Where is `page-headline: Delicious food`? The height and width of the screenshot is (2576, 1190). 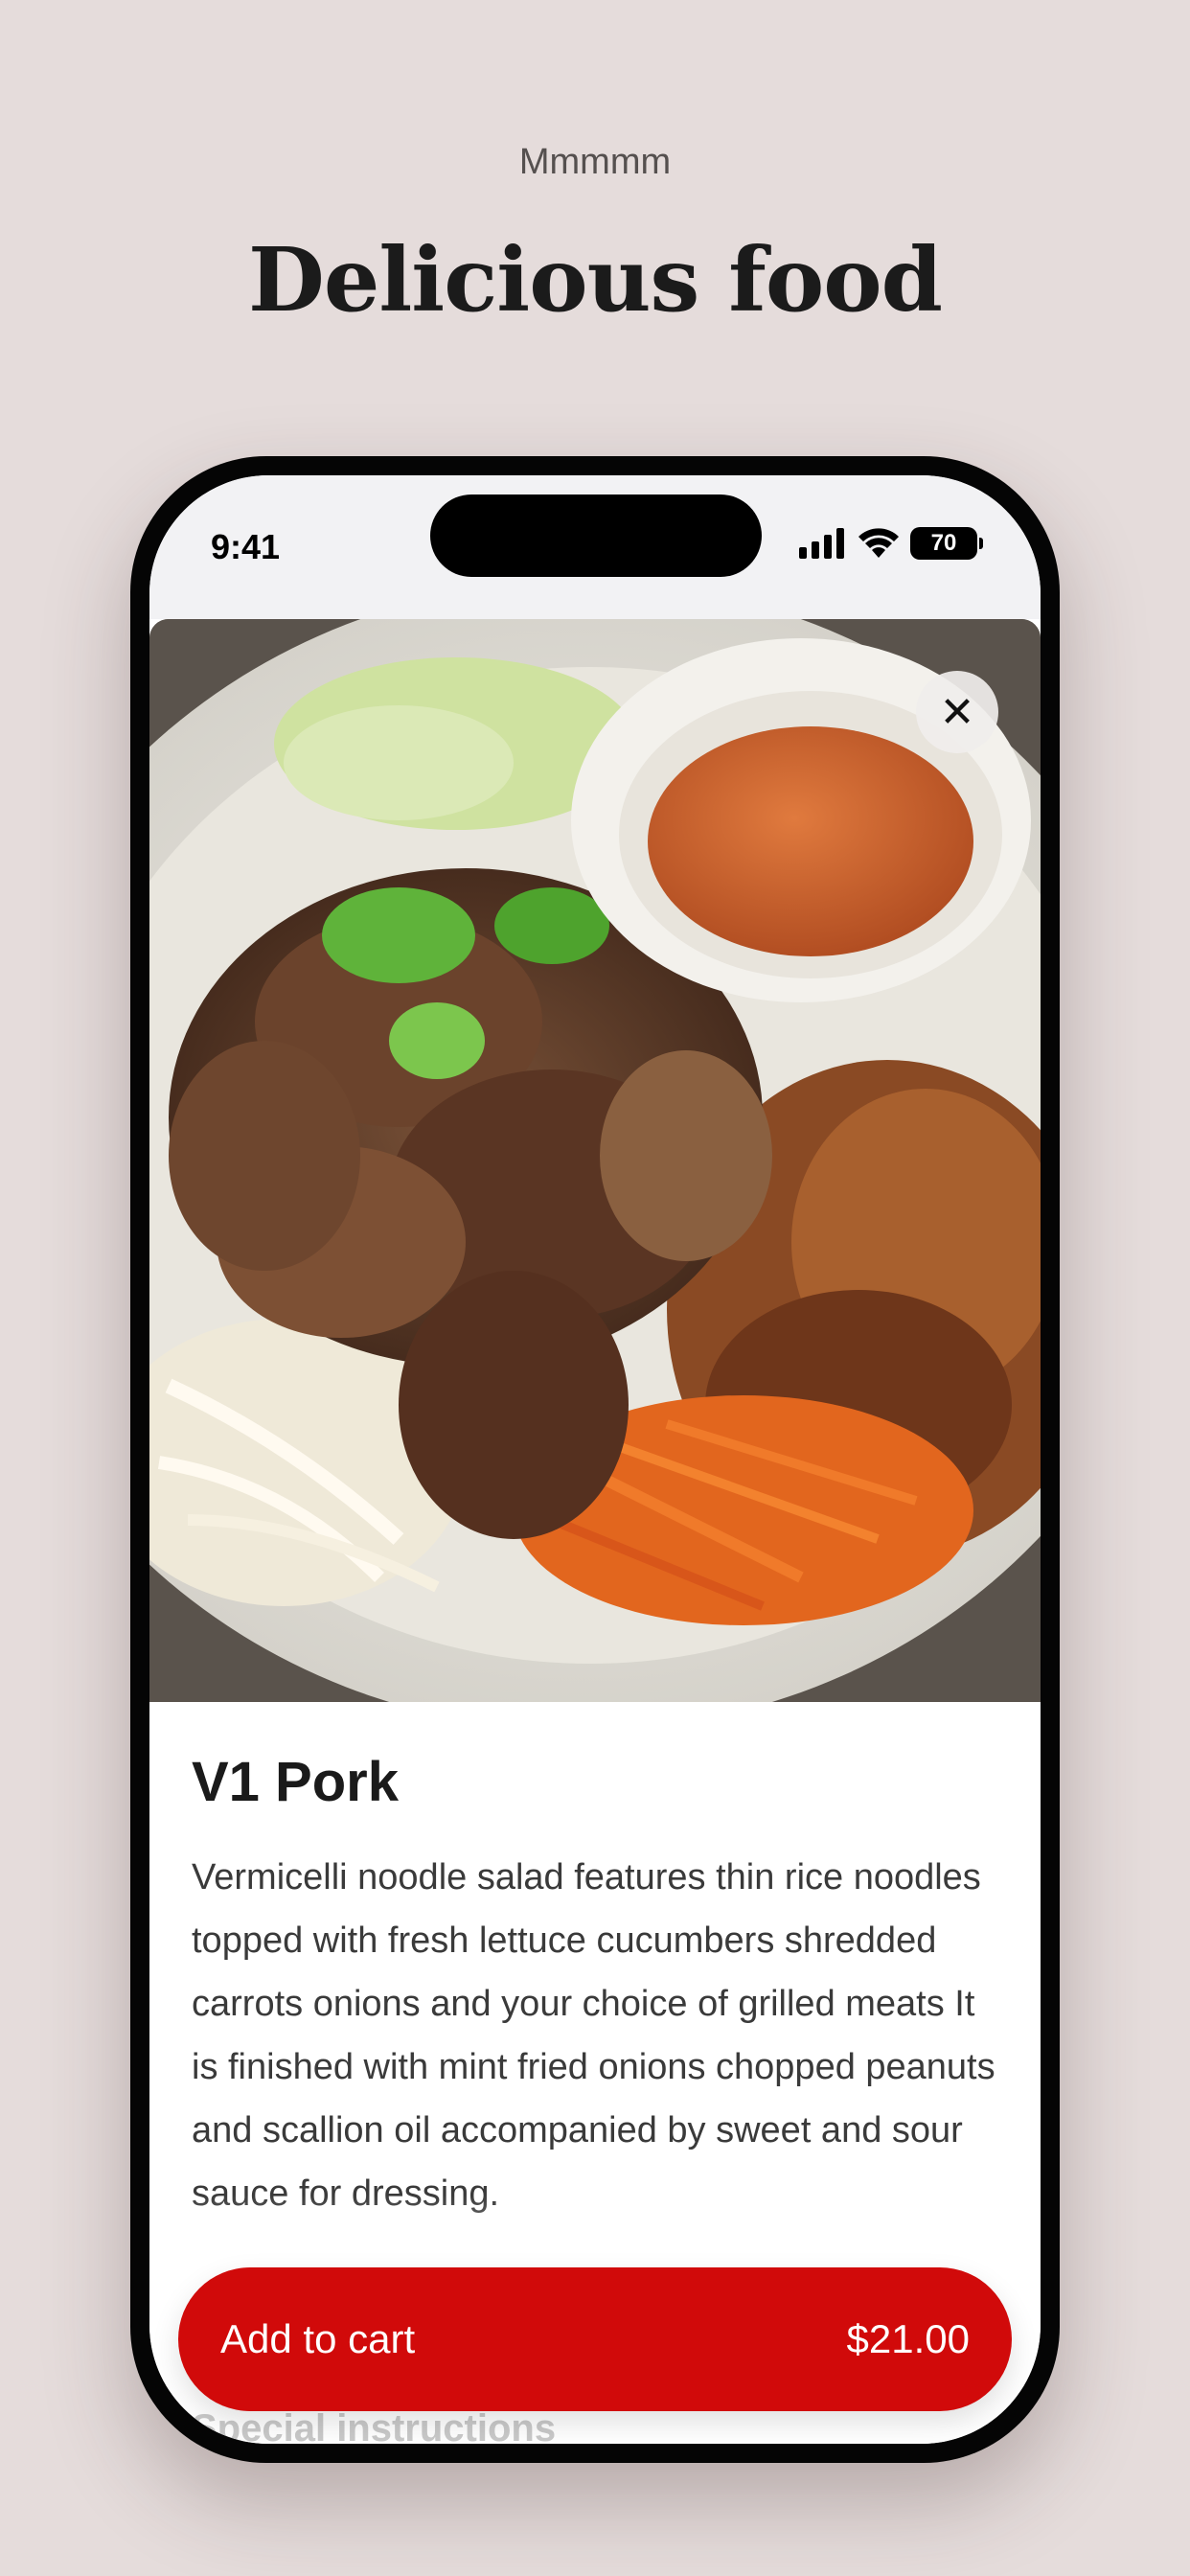 page-headline: Delicious food is located at coordinates (595, 280).